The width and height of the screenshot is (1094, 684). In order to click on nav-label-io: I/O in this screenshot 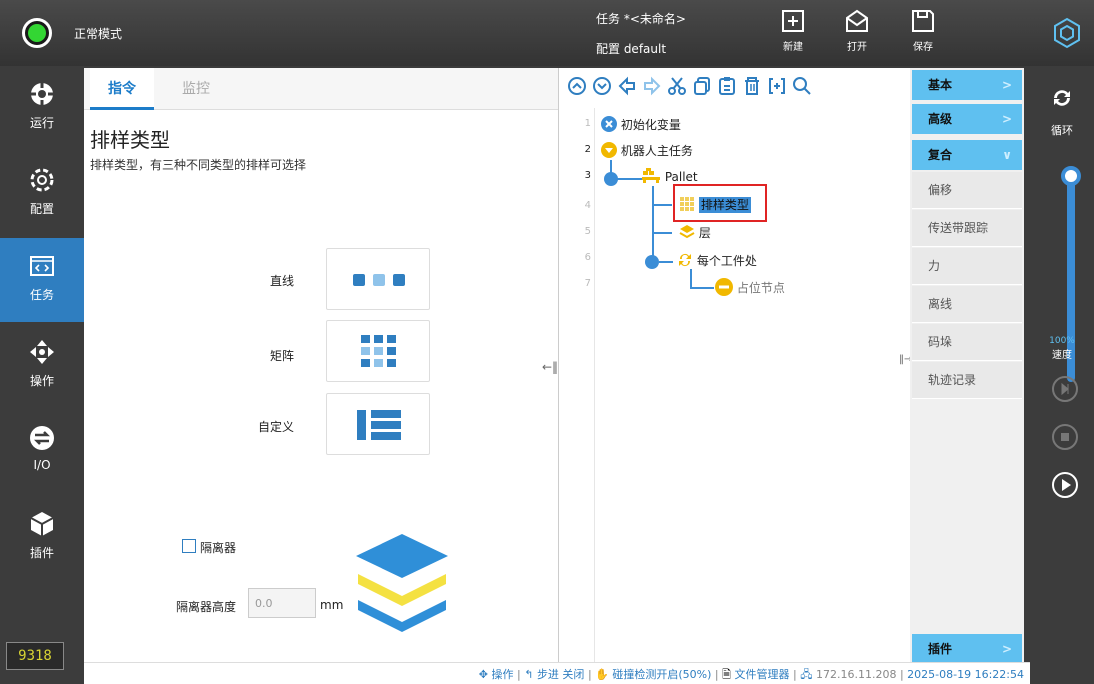, I will do `click(42, 465)`.